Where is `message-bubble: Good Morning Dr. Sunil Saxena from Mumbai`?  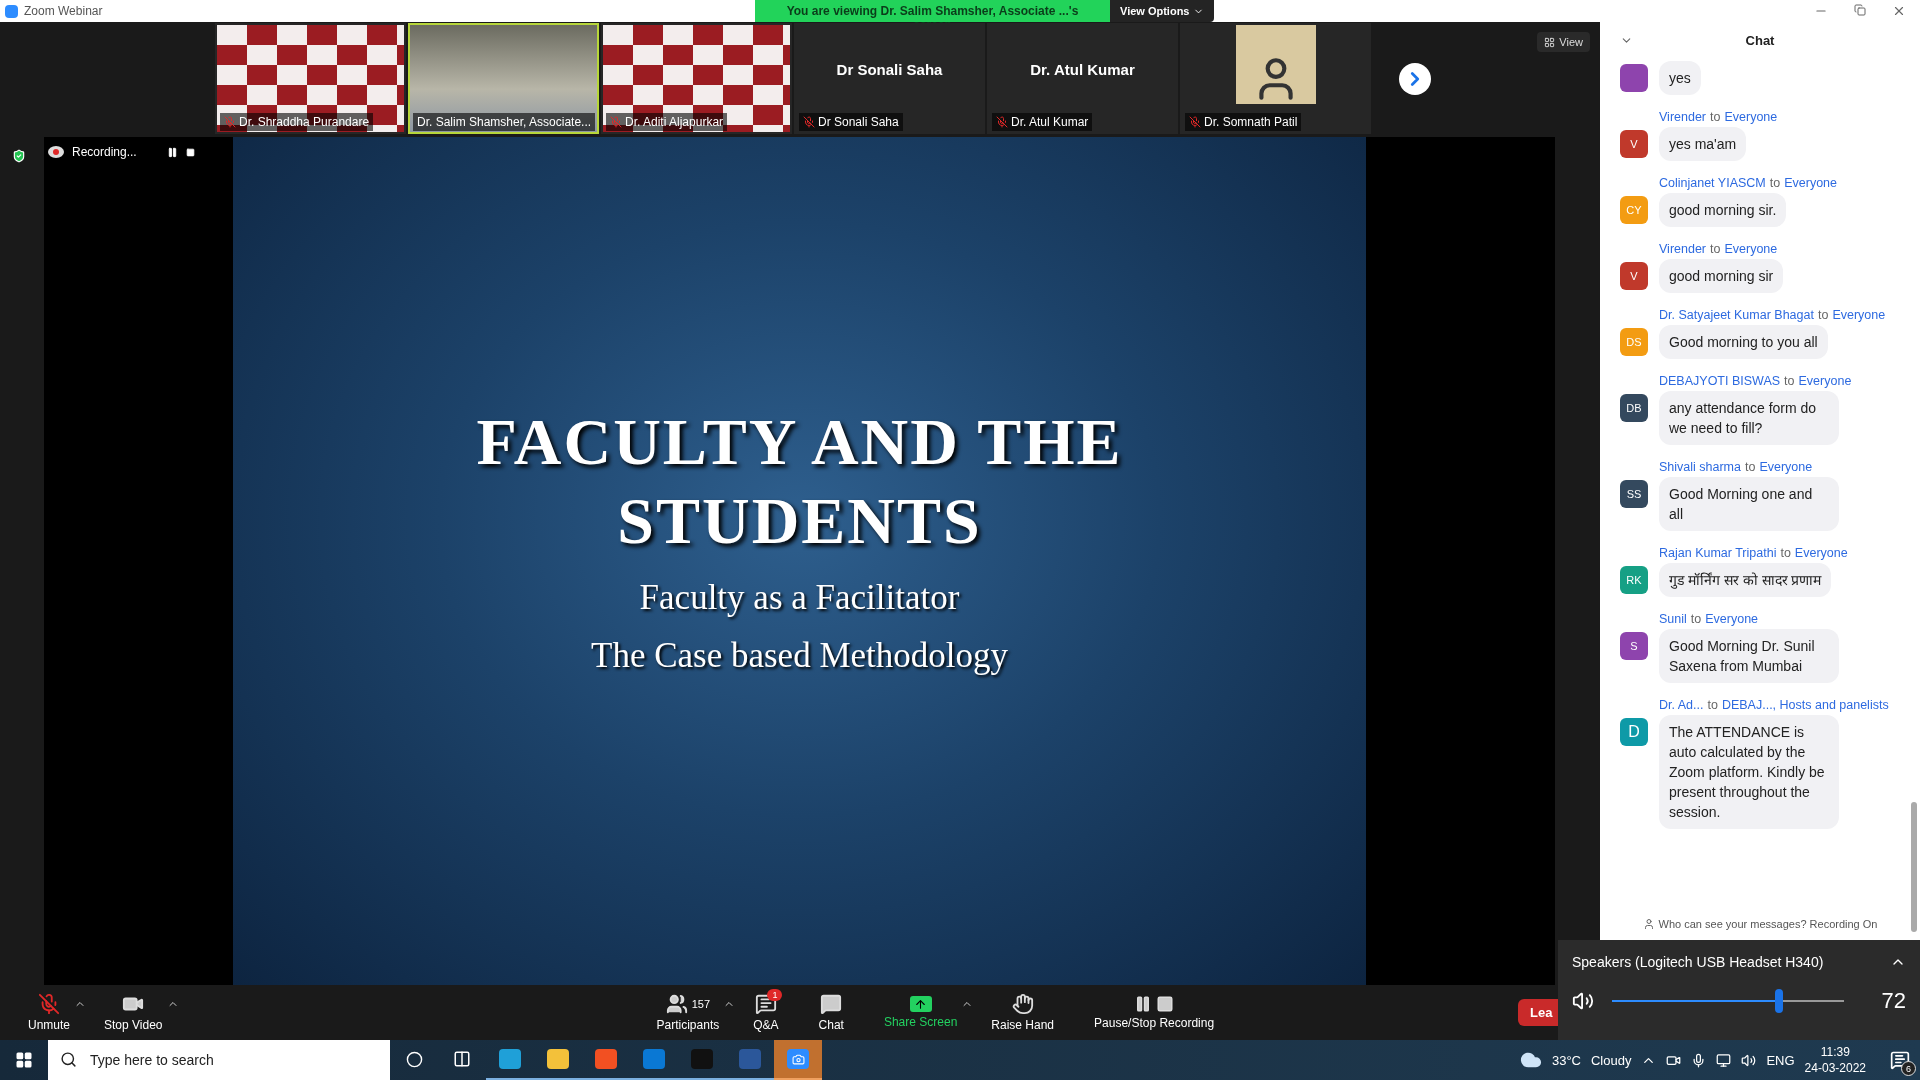
message-bubble: Good Morning Dr. Sunil Saxena from Mumbai is located at coordinates (1749, 656).